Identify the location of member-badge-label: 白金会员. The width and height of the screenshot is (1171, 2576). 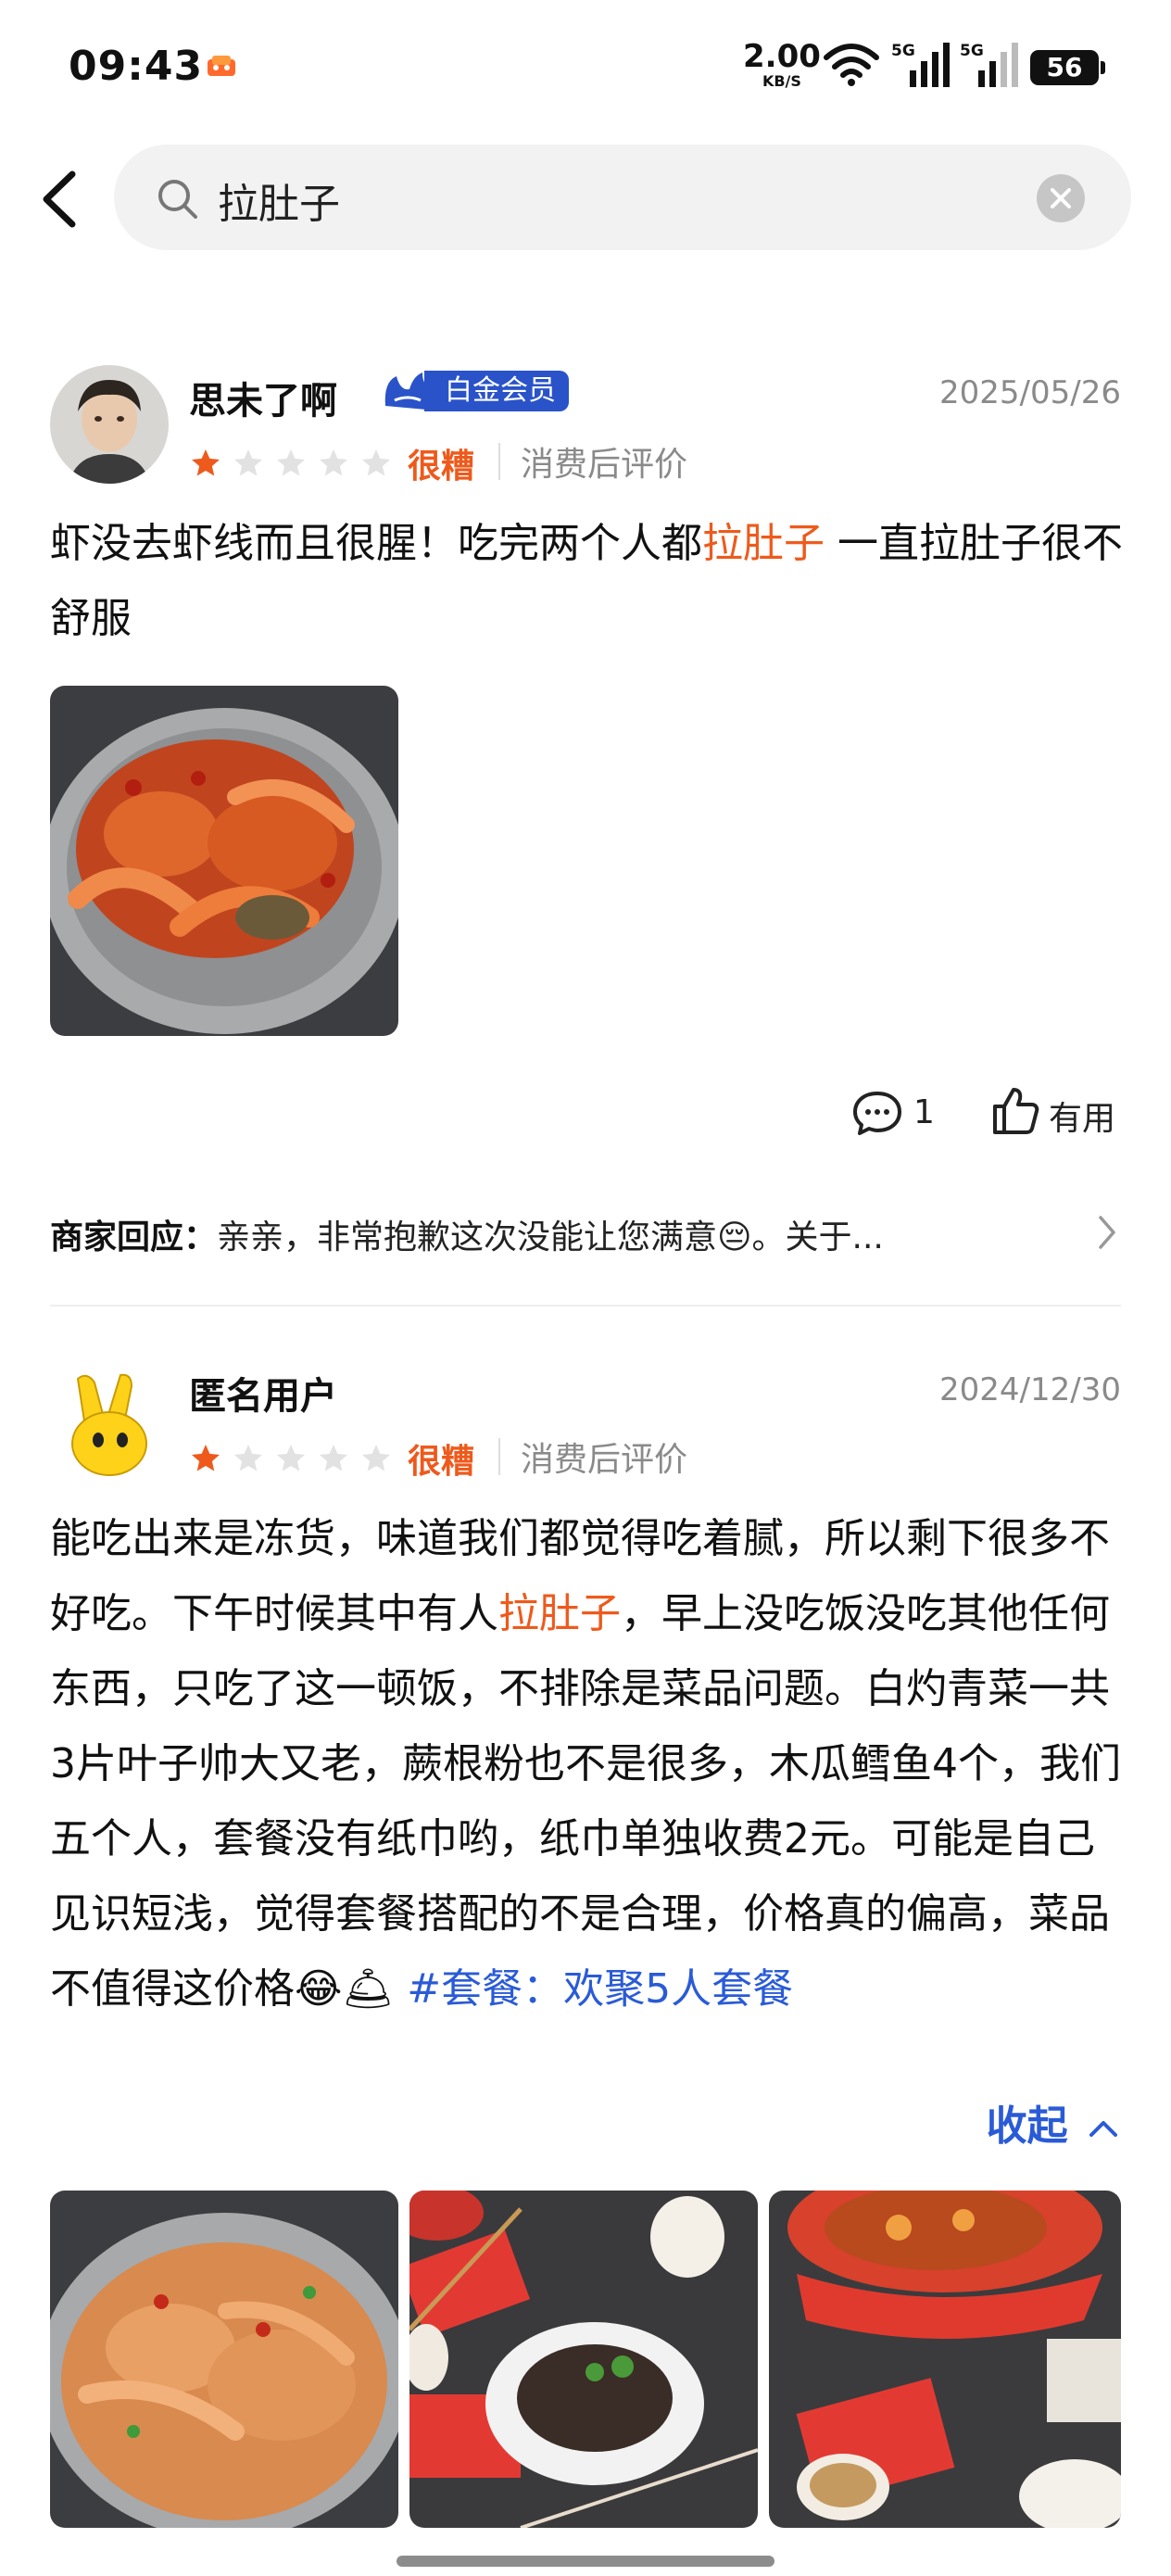
(497, 391).